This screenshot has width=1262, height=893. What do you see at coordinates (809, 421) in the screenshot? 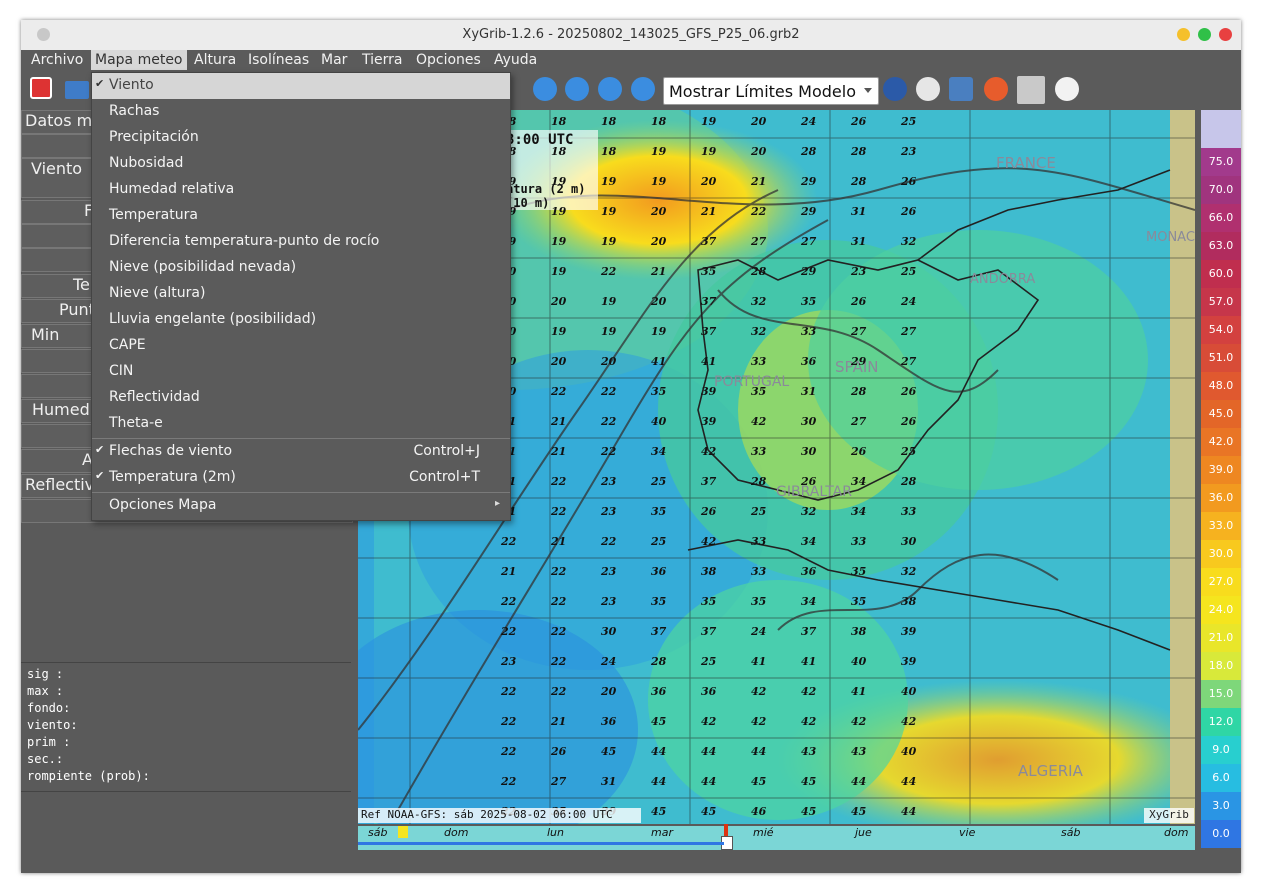
I see `temperature-value: 30` at bounding box center [809, 421].